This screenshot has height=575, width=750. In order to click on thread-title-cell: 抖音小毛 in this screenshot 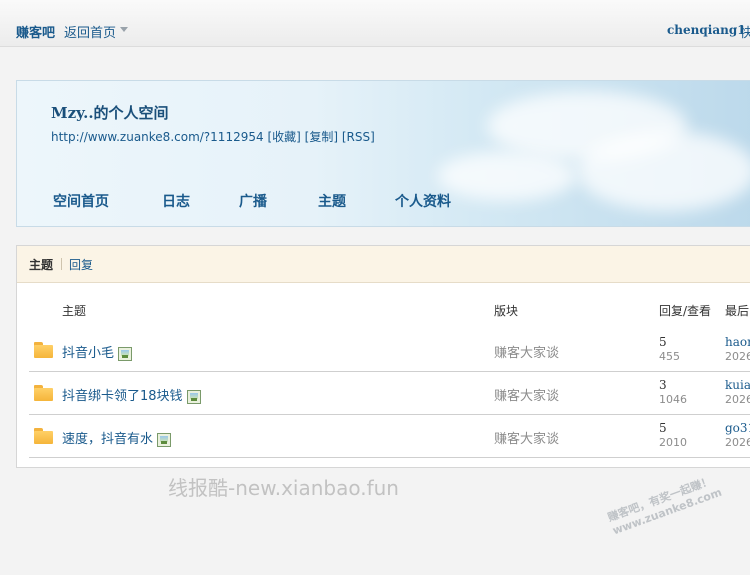, I will do `click(97, 351)`.